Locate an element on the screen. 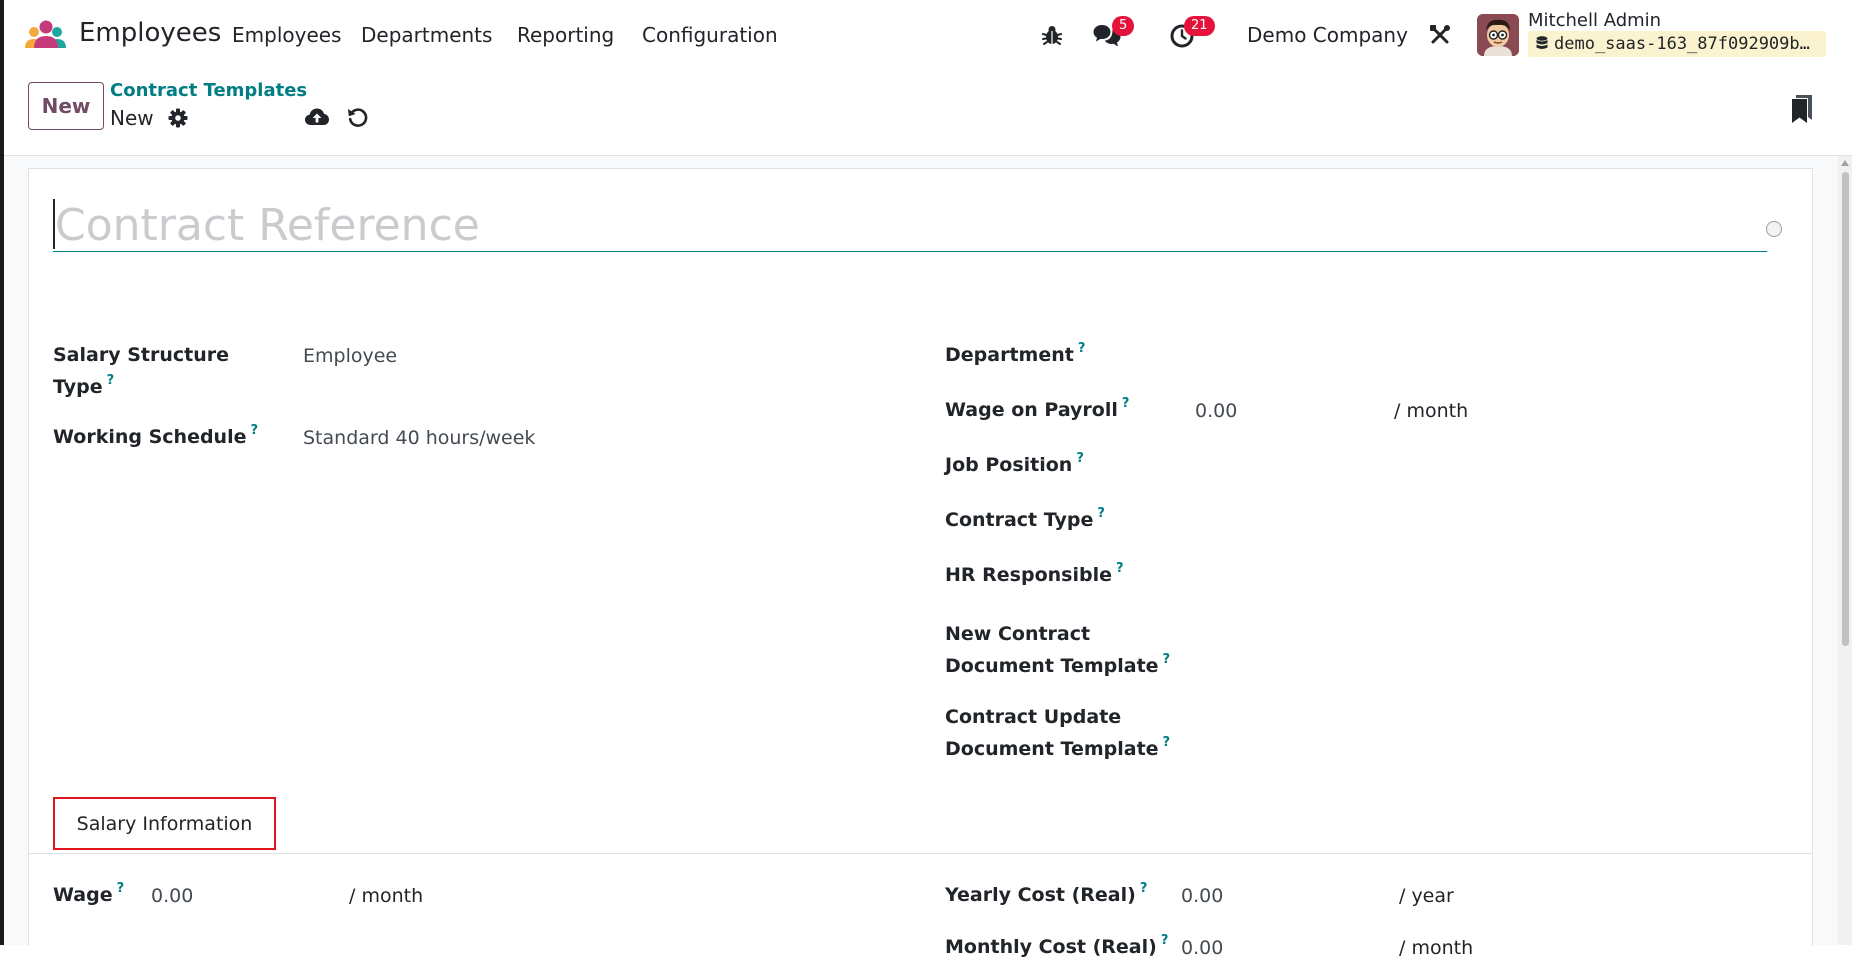 This screenshot has height=966, width=1852. wage-on-payroll-field: 0.00 is located at coordinates (1216, 411).